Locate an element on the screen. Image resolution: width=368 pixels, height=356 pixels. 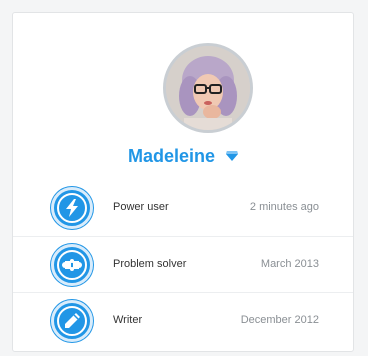
lightning-bolt-icon is located at coordinates (72, 208).